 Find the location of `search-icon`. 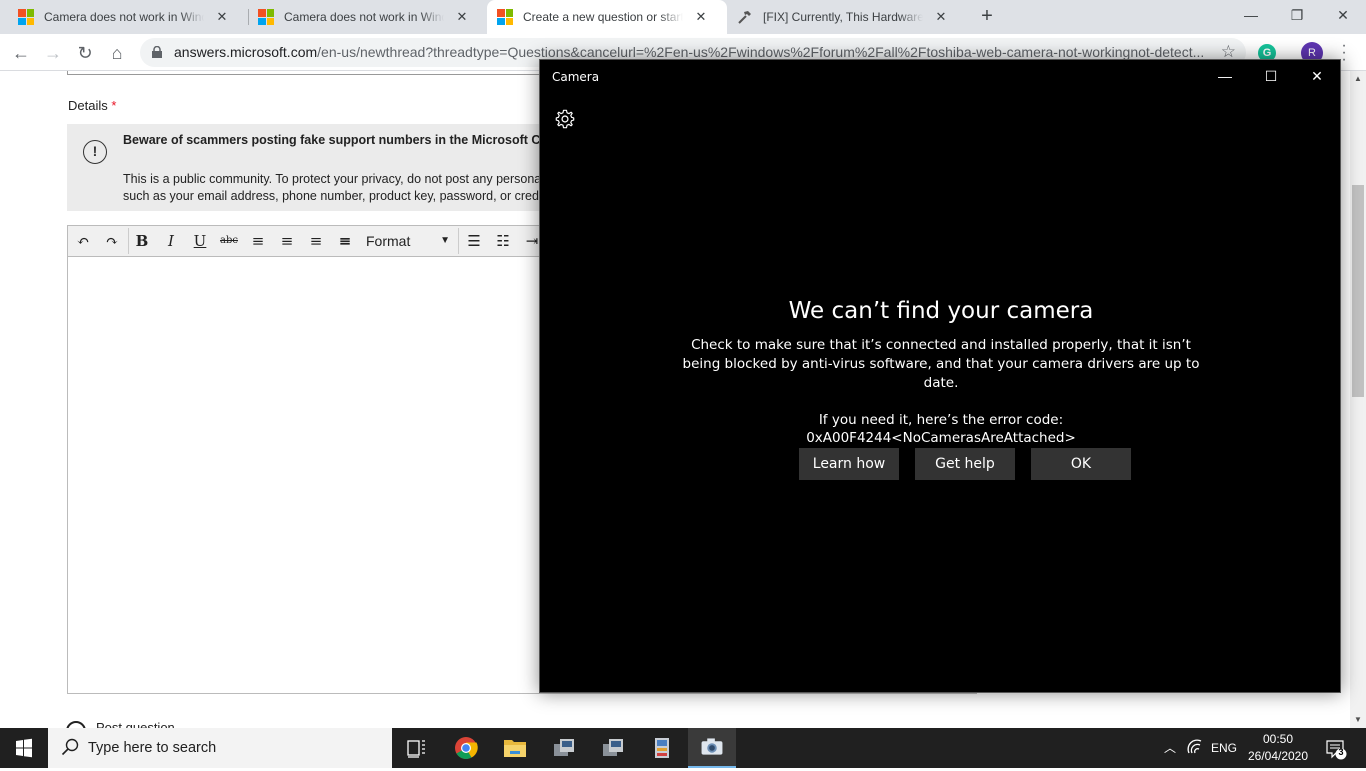

search-icon is located at coordinates (70, 747).